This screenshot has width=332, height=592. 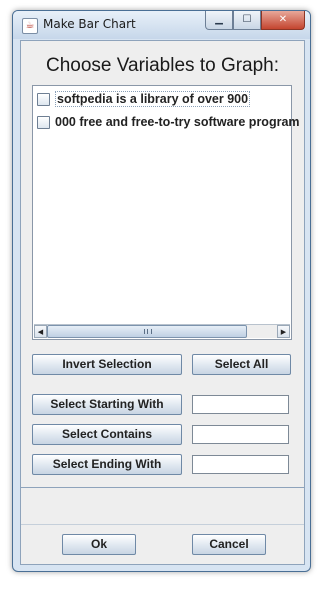 What do you see at coordinates (283, 331) in the screenshot?
I see `scroll-right-icon: ▶` at bounding box center [283, 331].